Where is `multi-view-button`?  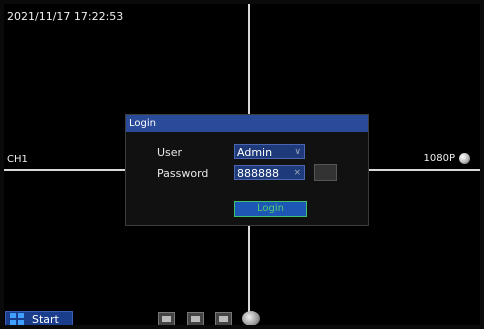
multi-view-button is located at coordinates (223, 318).